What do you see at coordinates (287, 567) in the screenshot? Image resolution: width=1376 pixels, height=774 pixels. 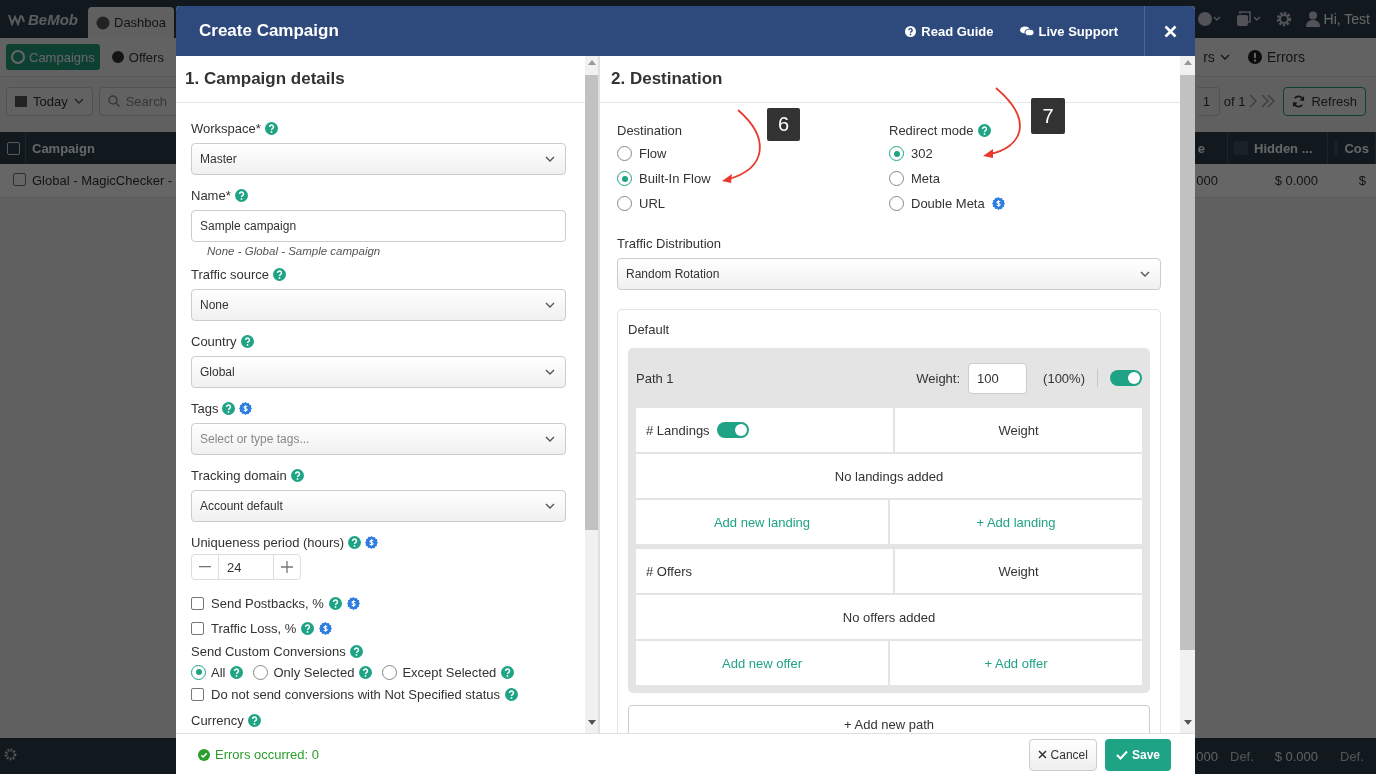 I see `plus-icon` at bounding box center [287, 567].